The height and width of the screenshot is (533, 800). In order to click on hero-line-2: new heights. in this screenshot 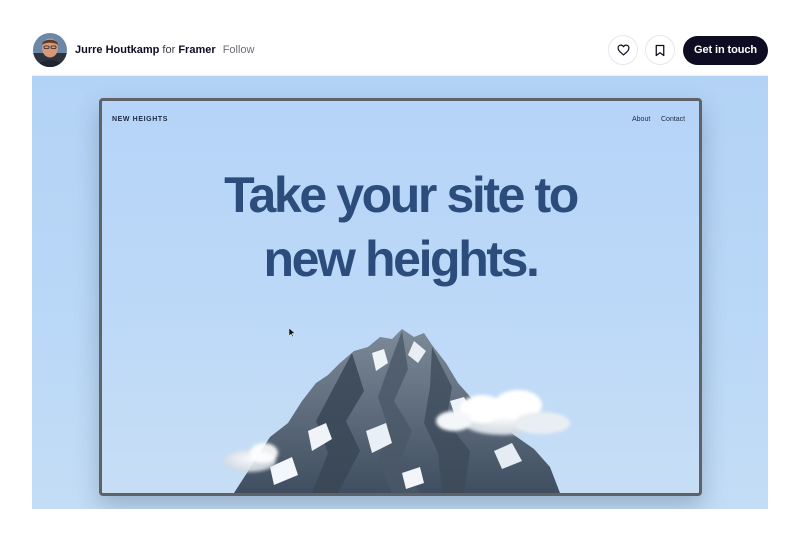, I will do `click(401, 259)`.